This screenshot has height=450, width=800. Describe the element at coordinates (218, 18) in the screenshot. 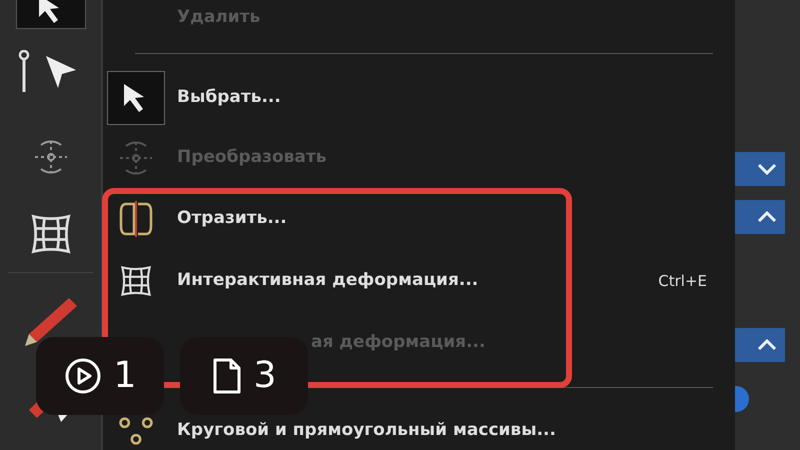

I see `menu-item-label: Удалить` at that location.